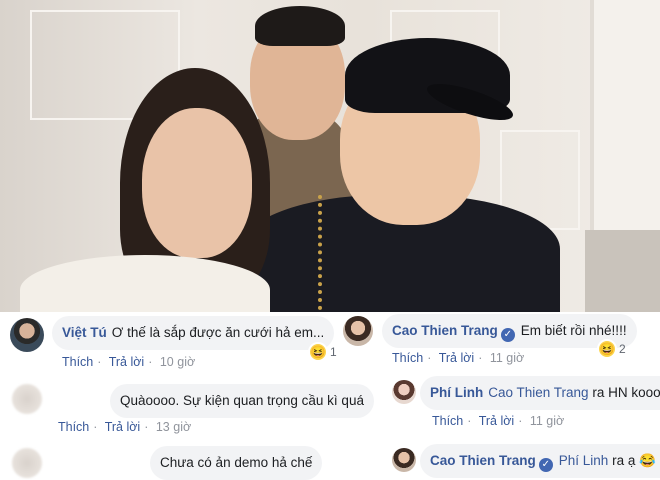 The height and width of the screenshot is (480, 660). I want to click on person-back-hair, so click(300, 26).